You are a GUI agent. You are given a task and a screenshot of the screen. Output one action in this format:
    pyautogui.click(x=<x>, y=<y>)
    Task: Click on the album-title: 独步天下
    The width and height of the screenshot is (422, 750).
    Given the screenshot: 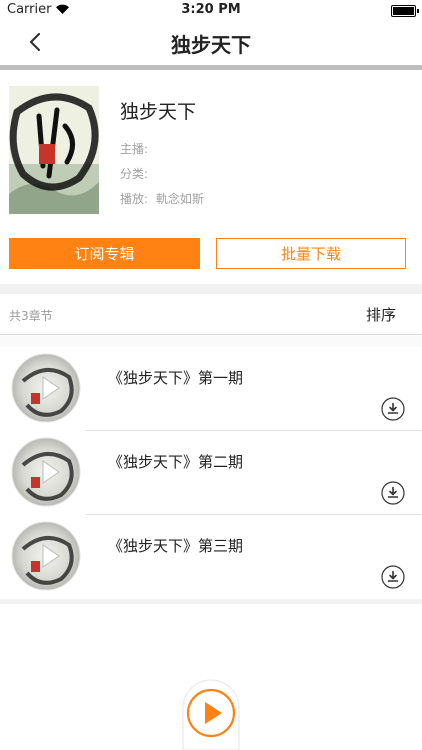 What is the action you would take?
    pyautogui.click(x=158, y=112)
    